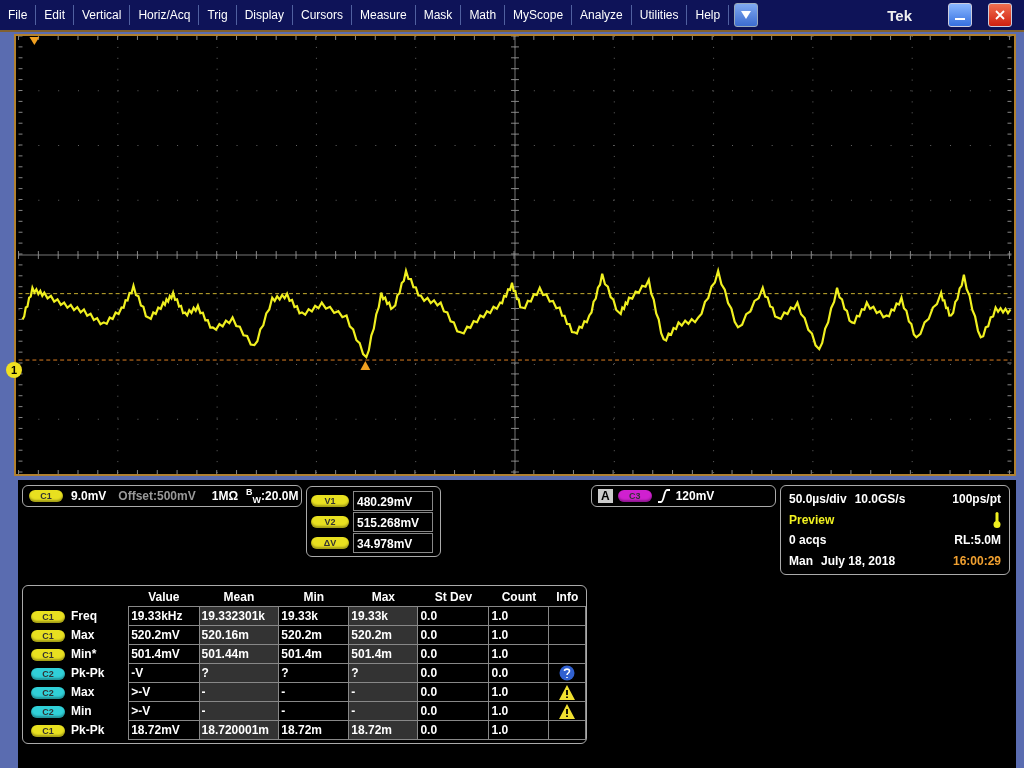 The image size is (1024, 768). I want to click on menu-item: Math, so click(483, 15).